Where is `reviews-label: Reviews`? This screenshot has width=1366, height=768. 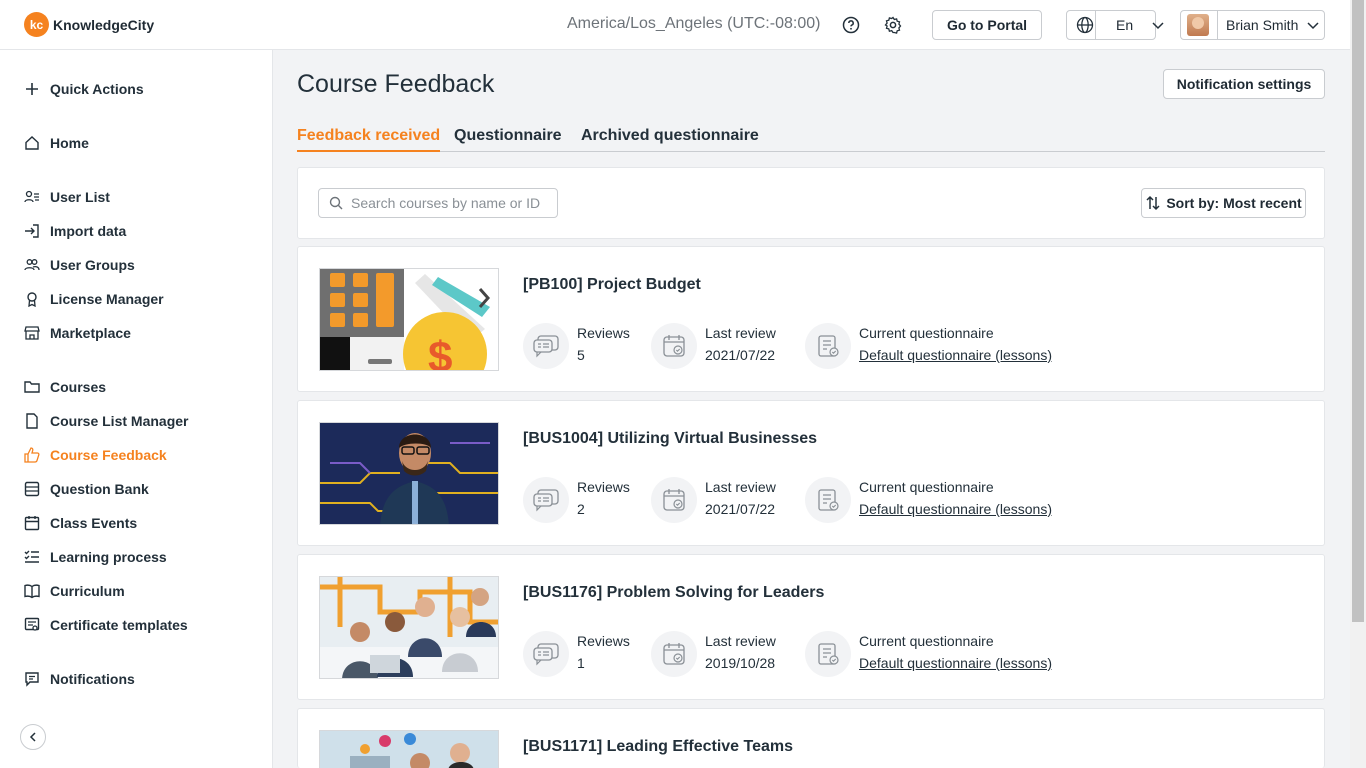 reviews-label: Reviews is located at coordinates (603, 333).